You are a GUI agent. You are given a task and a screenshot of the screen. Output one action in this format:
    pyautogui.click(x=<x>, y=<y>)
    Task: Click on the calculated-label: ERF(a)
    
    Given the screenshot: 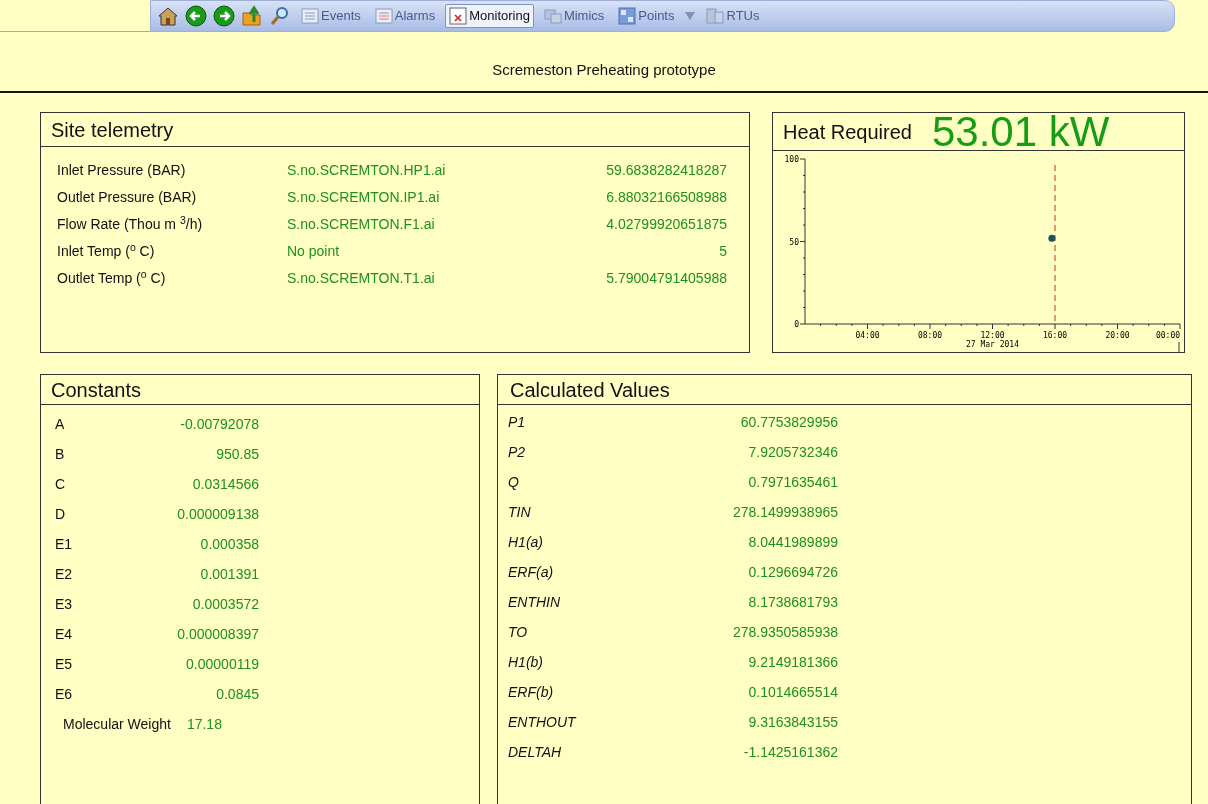 What is the action you would take?
    pyautogui.click(x=531, y=572)
    